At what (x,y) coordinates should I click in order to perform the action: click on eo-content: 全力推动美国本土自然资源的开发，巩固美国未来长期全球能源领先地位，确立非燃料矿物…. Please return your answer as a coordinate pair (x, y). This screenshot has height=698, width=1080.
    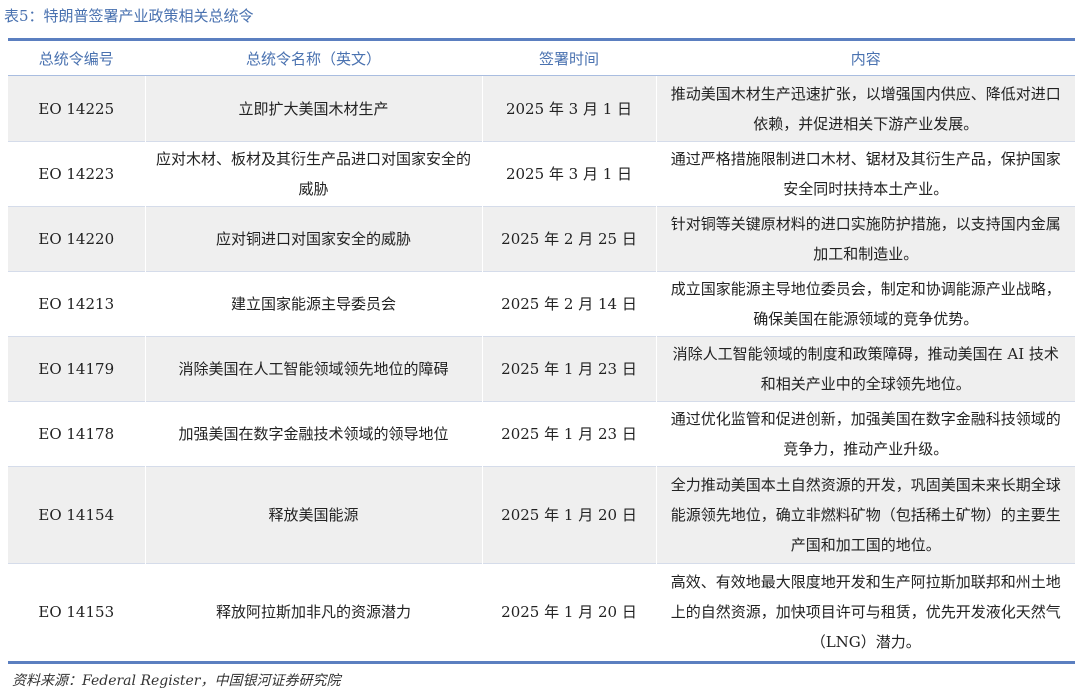
    Looking at the image, I should click on (865, 515).